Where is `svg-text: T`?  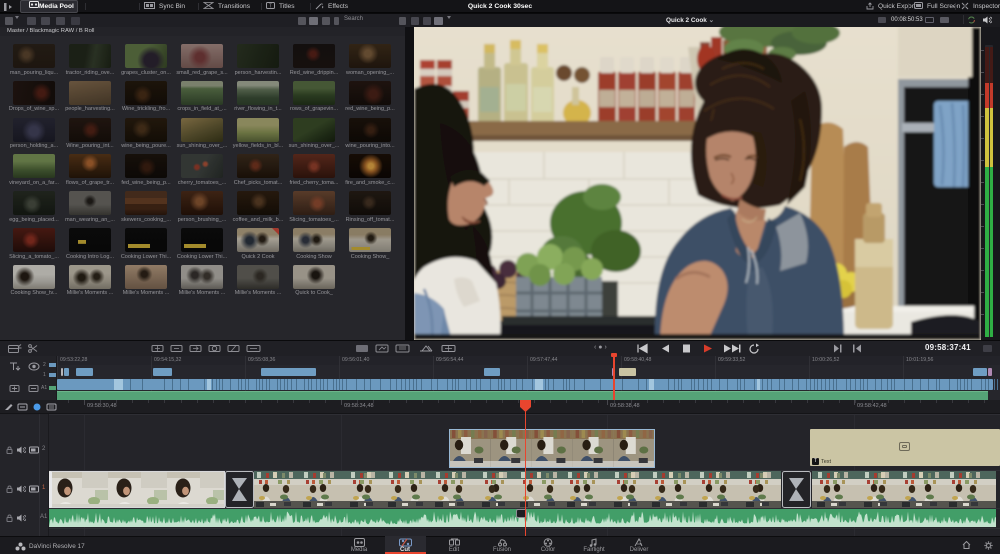 svg-text: T is located at coordinates (270, 7).